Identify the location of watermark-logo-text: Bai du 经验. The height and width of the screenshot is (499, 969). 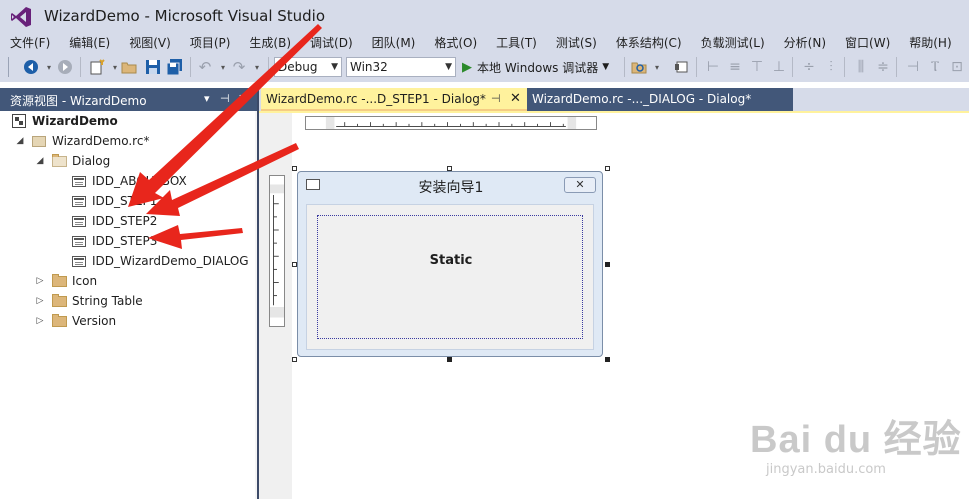
(856, 440).